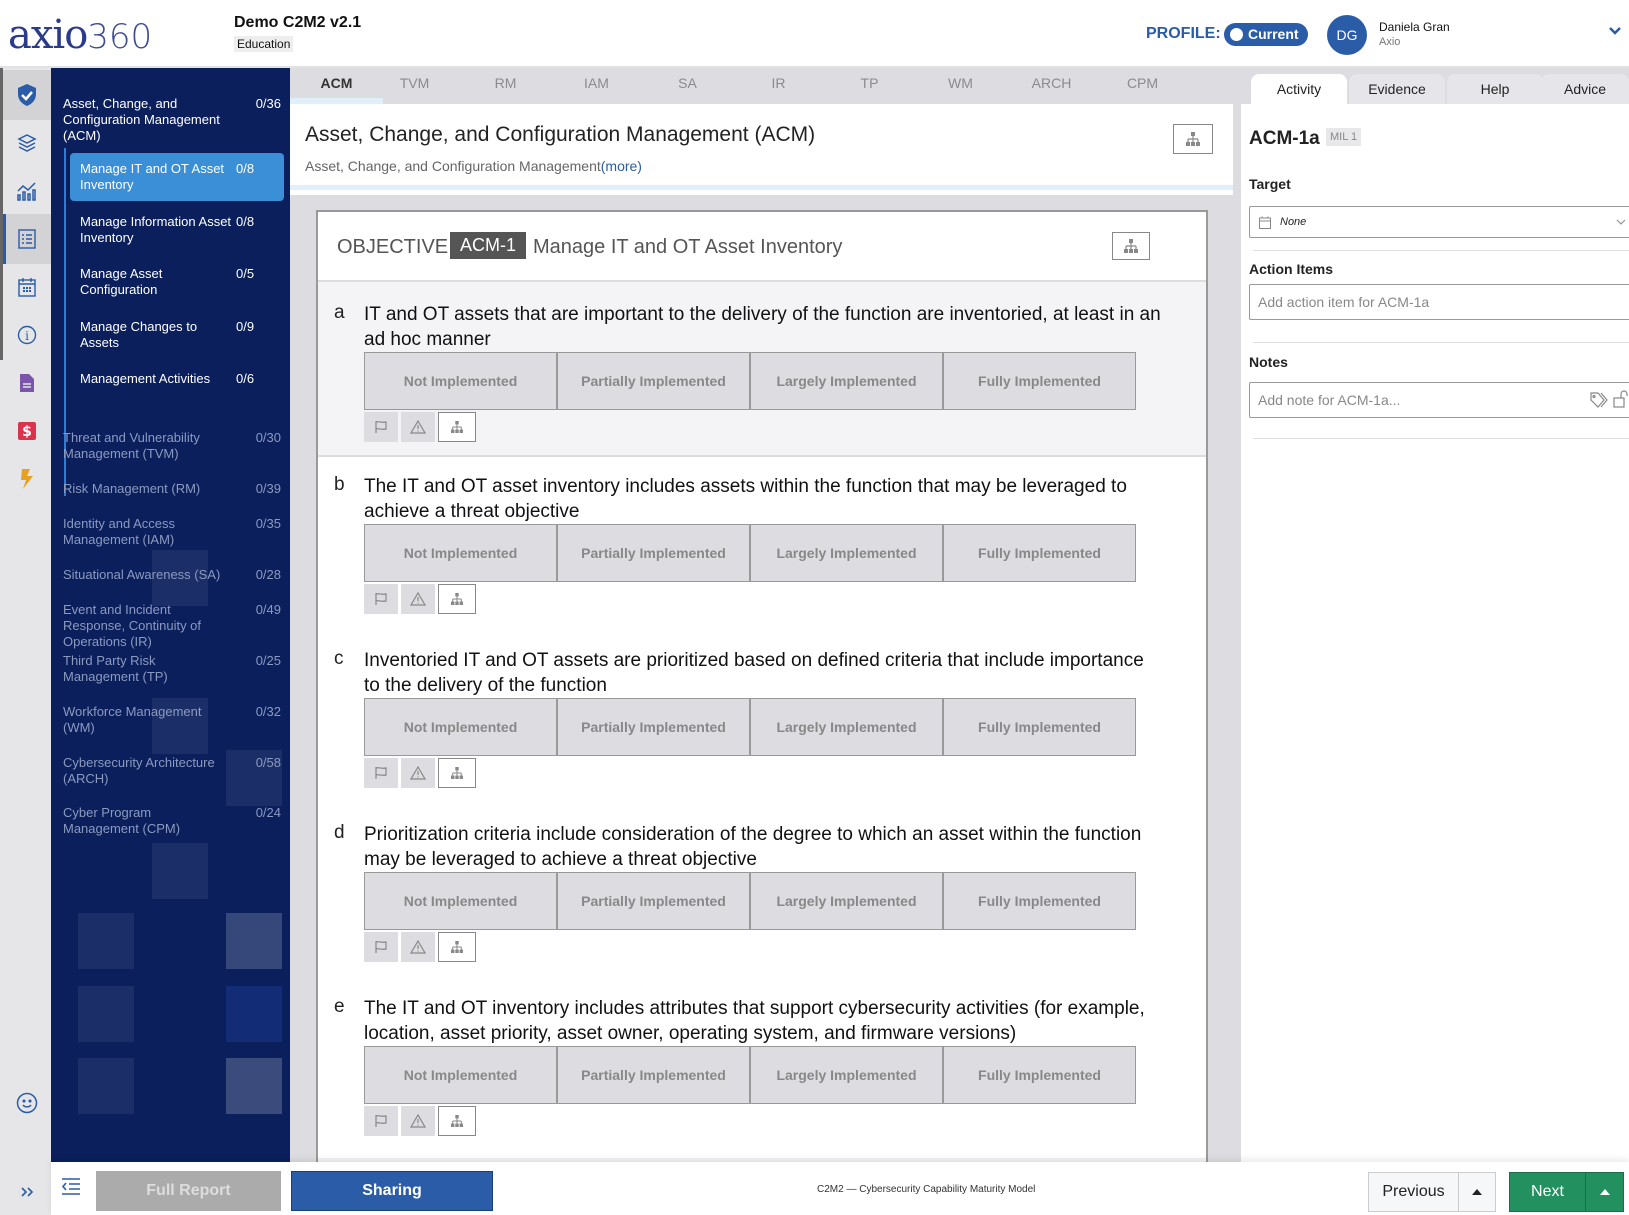 The width and height of the screenshot is (1629, 1215). I want to click on rail-analytics, so click(27, 191).